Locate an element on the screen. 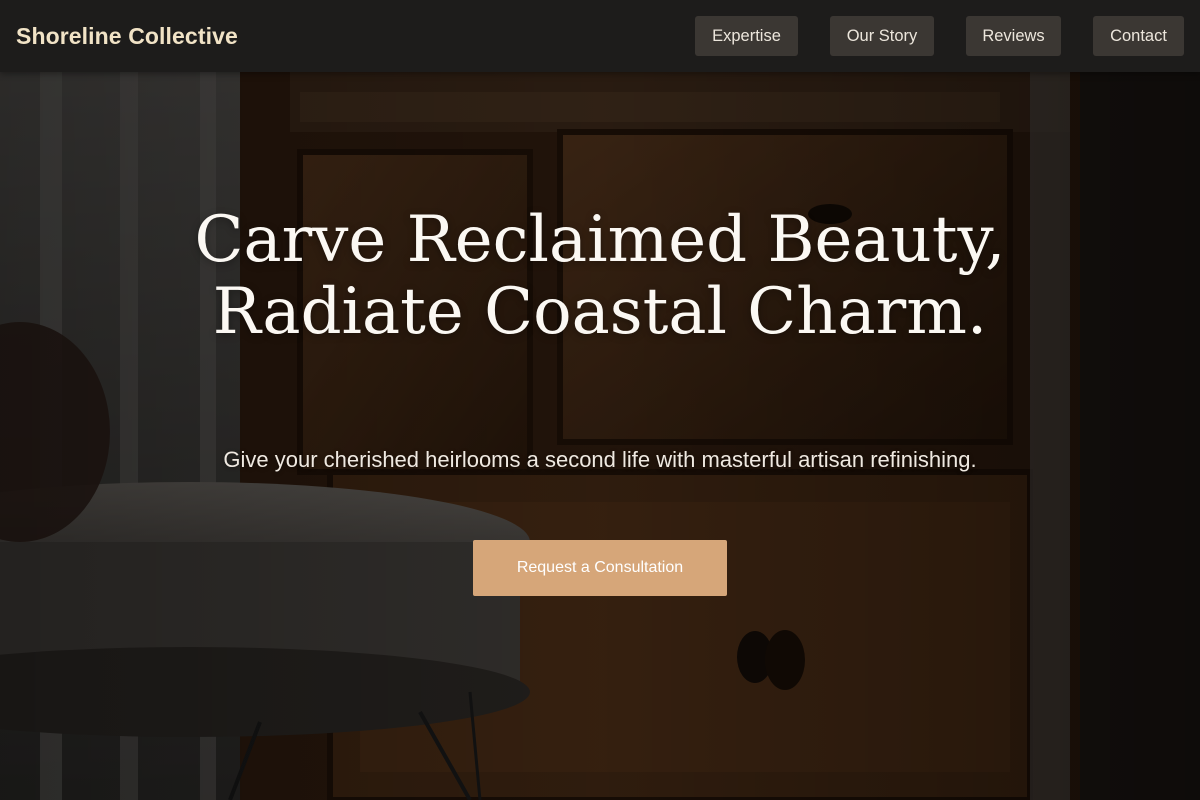  nav-expertise-button: Expertise is located at coordinates (746, 36).